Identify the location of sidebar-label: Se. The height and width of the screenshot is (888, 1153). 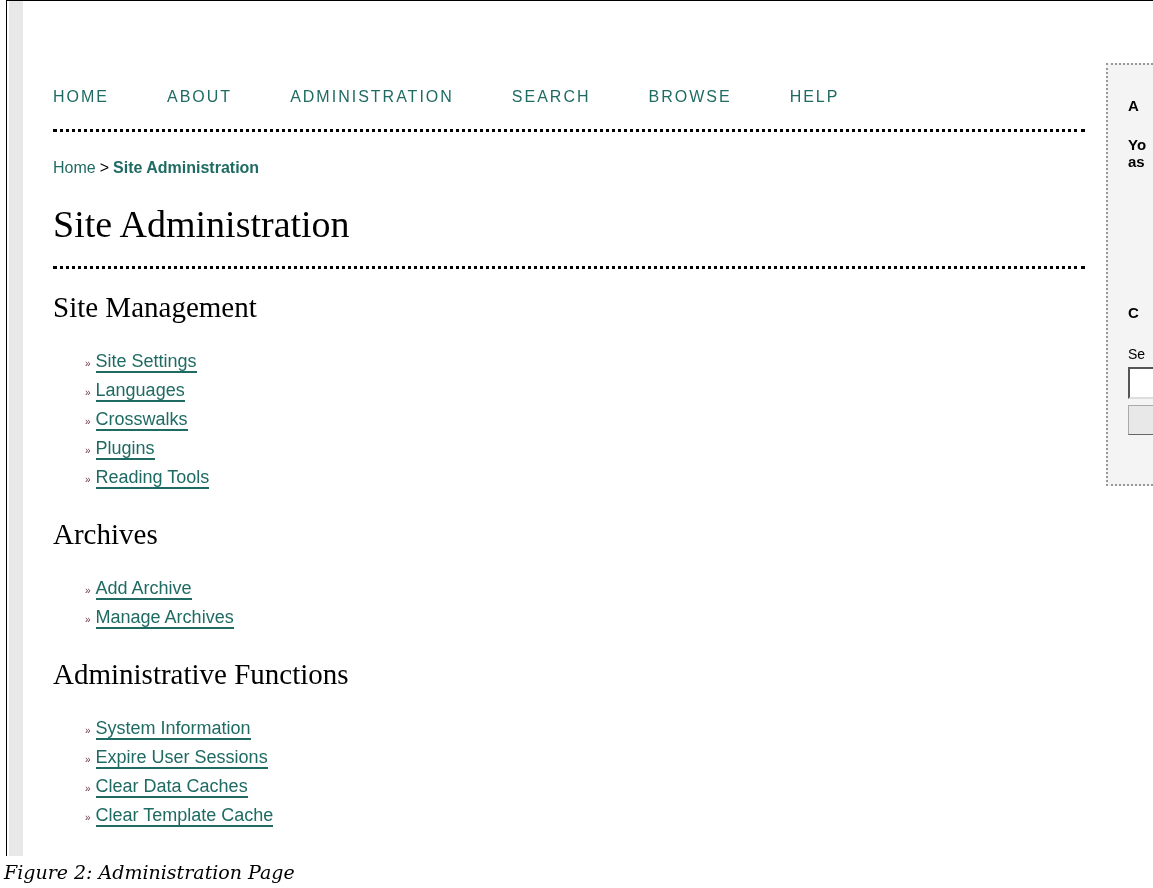
(1137, 354).